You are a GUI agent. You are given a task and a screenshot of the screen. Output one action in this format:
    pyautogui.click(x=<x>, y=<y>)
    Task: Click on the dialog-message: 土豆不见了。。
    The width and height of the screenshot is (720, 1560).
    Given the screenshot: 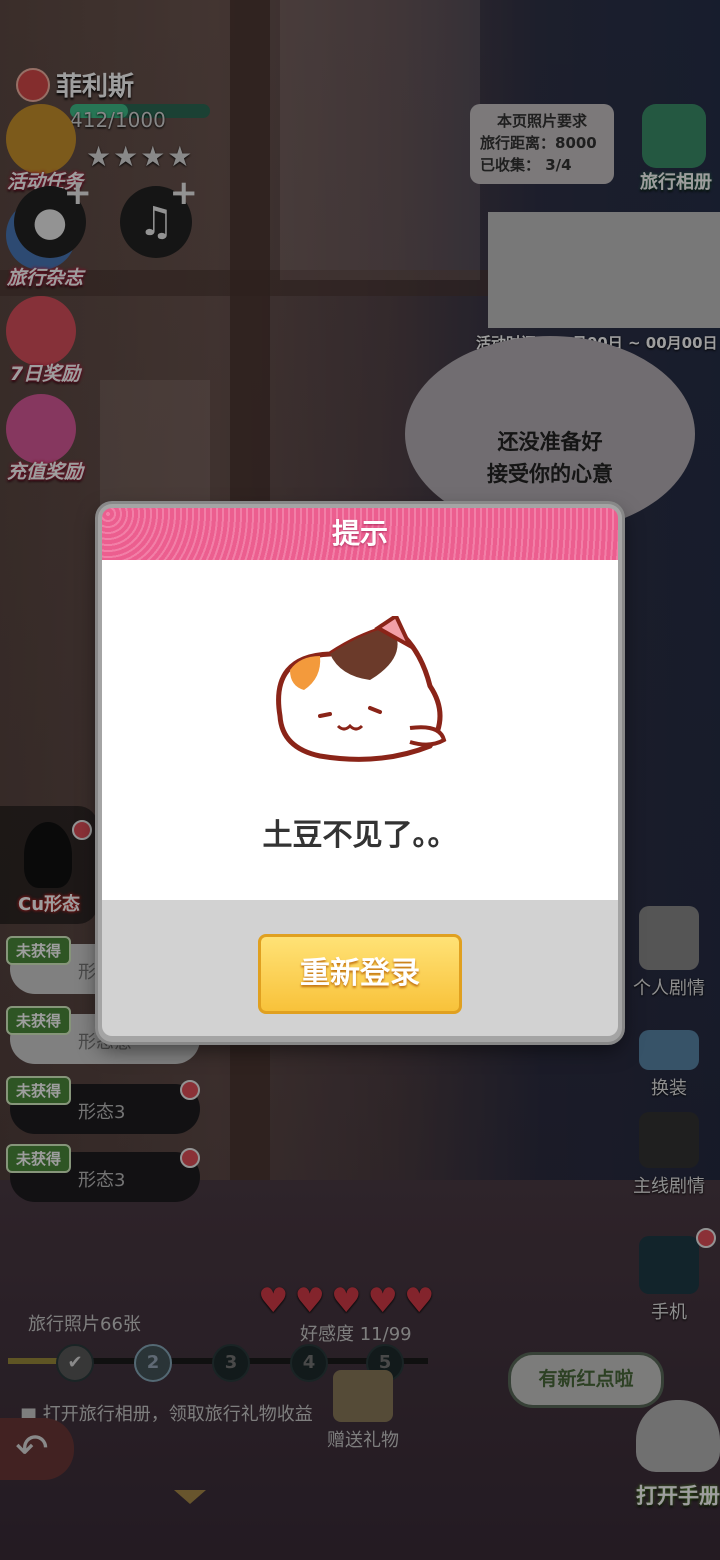 What is the action you would take?
    pyautogui.click(x=360, y=835)
    